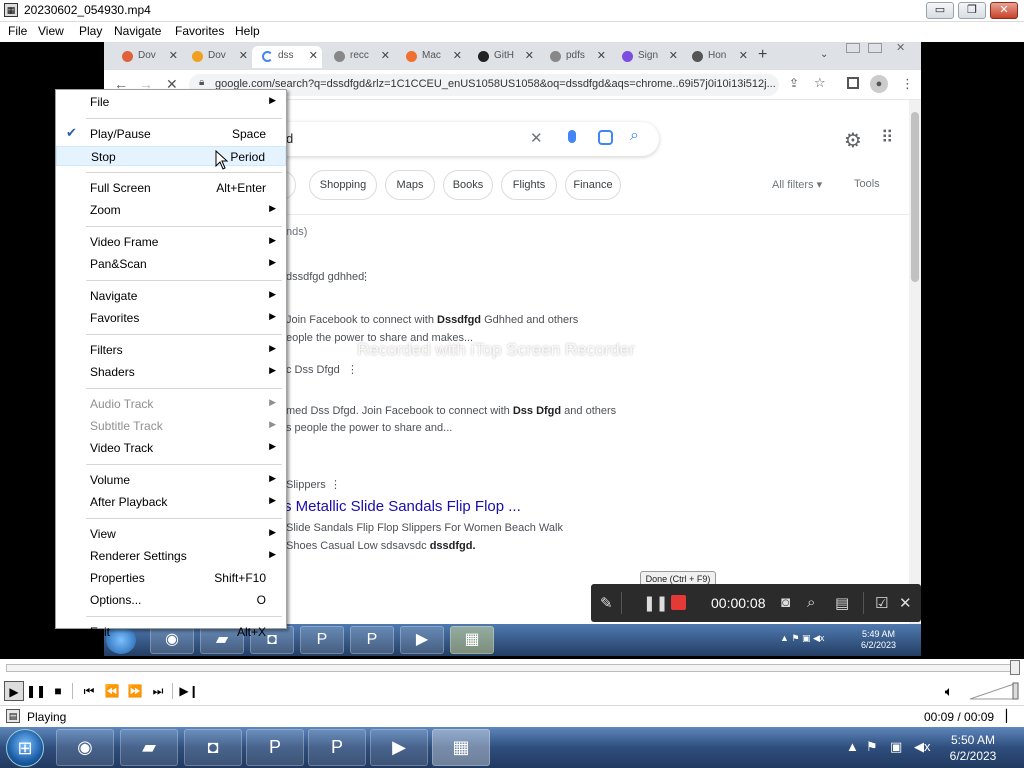 The width and height of the screenshot is (1024, 768). What do you see at coordinates (399, 747) in the screenshot?
I see `taskbar-video-editor-button: ▶` at bounding box center [399, 747].